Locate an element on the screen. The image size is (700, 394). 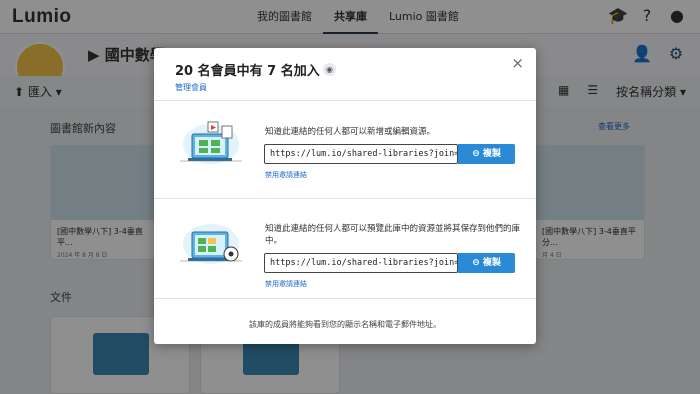
manage-members-link: 管理會員 is located at coordinates (191, 87).